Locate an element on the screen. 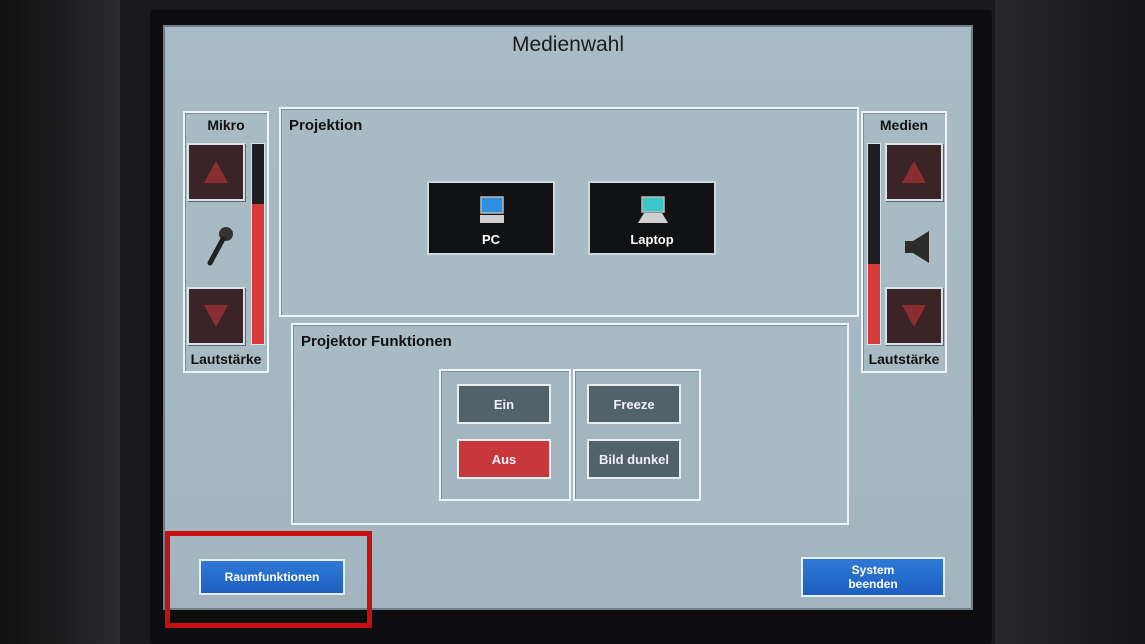 The image size is (1145, 644). source-pc-button: PC is located at coordinates (491, 218).